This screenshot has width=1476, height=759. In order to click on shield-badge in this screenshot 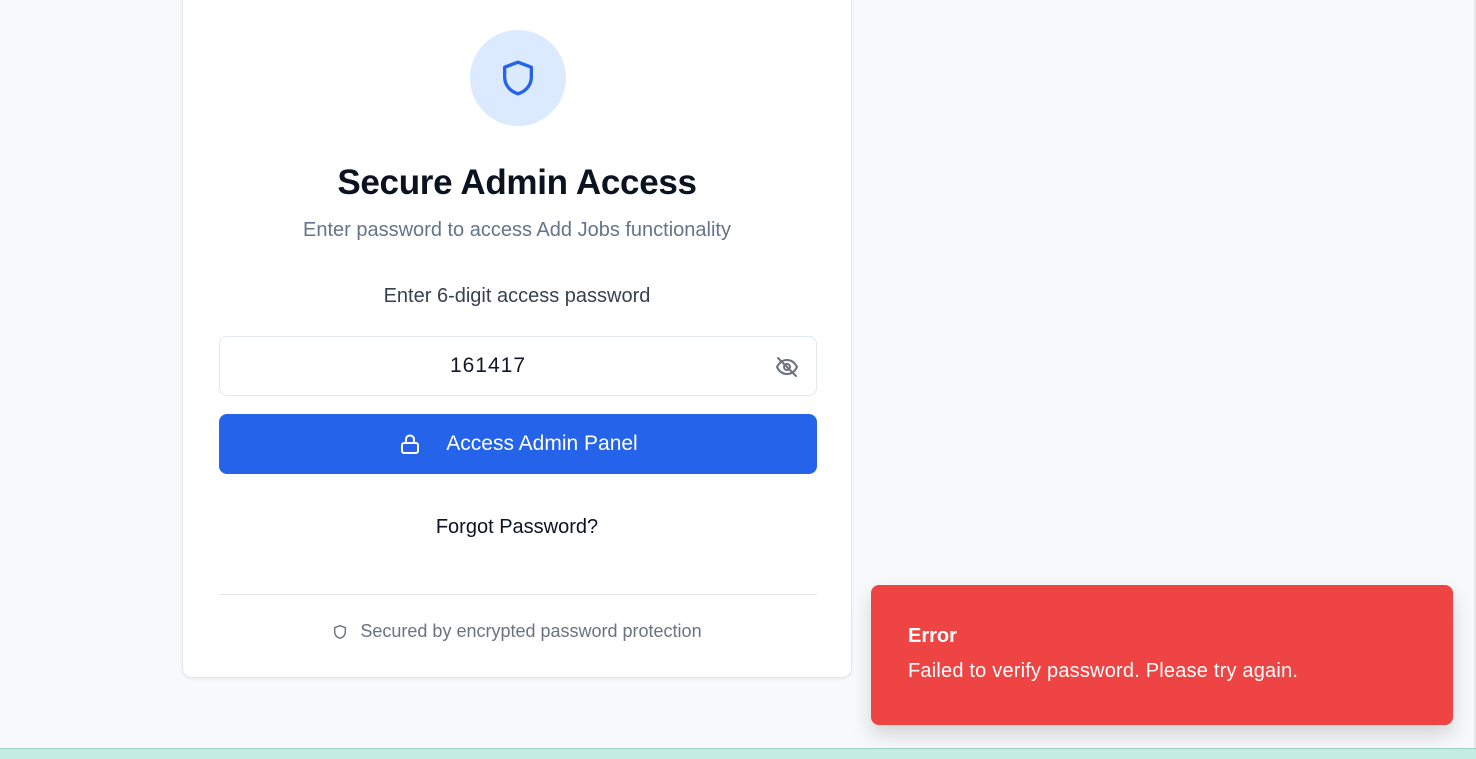, I will do `click(518, 78)`.